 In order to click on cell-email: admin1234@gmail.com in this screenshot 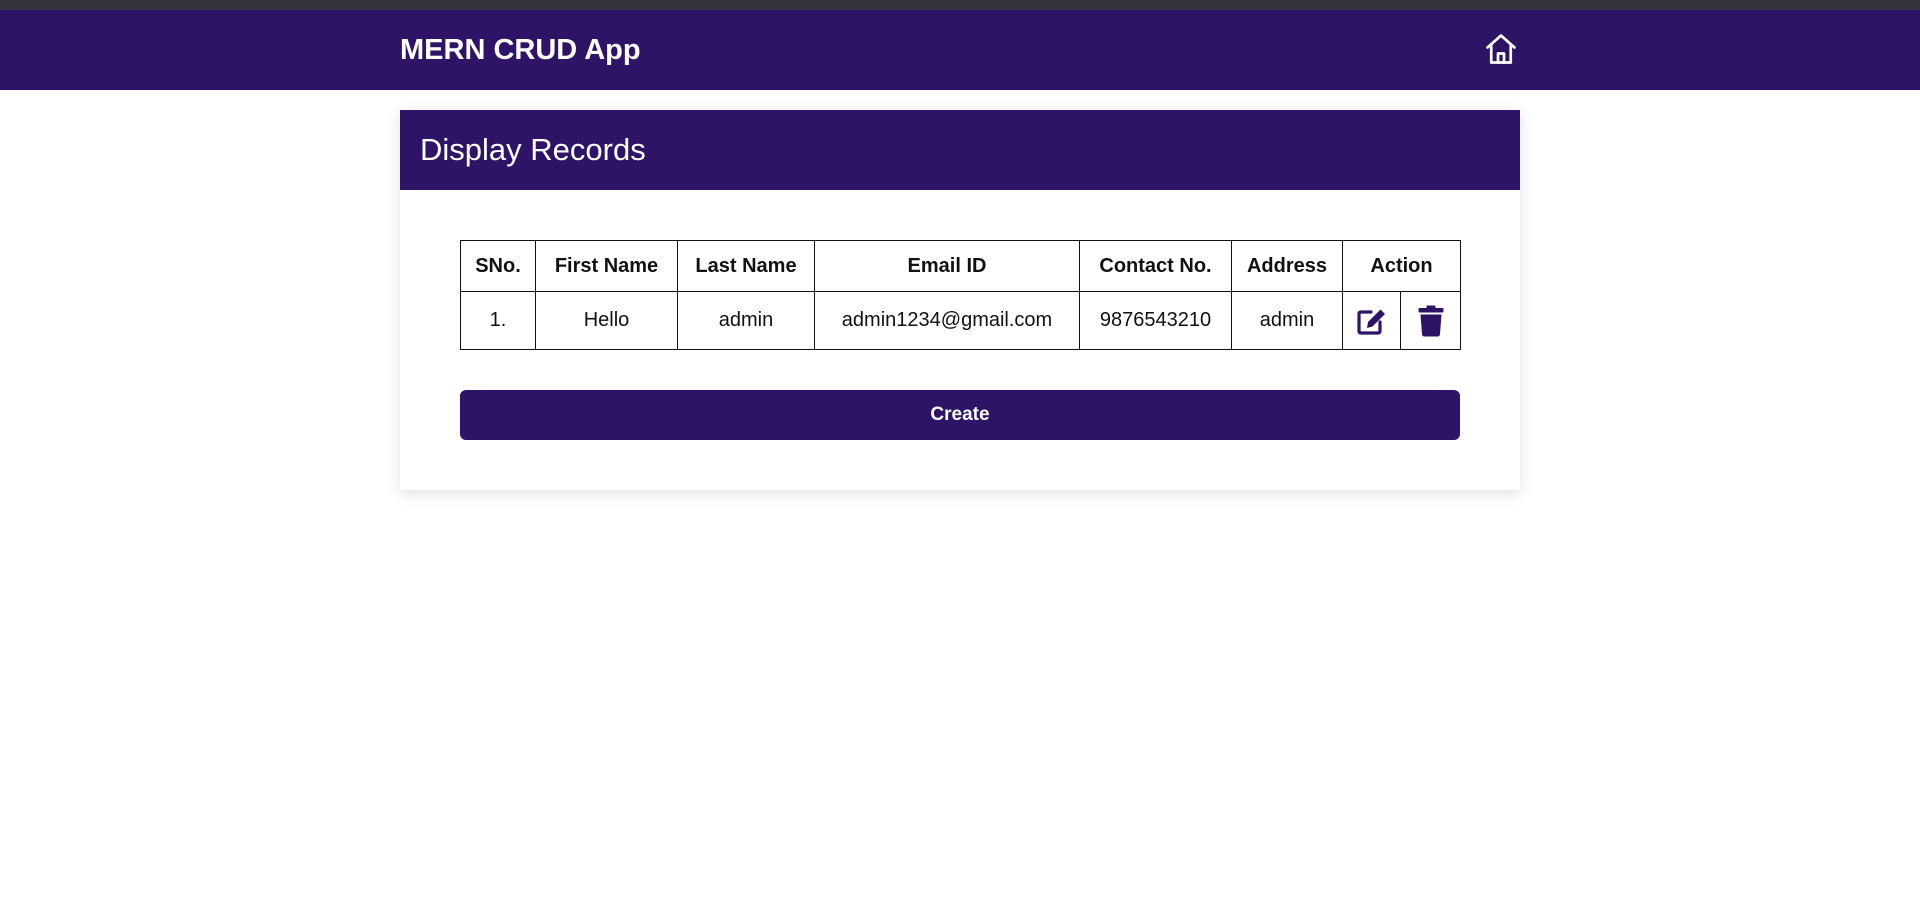, I will do `click(947, 320)`.